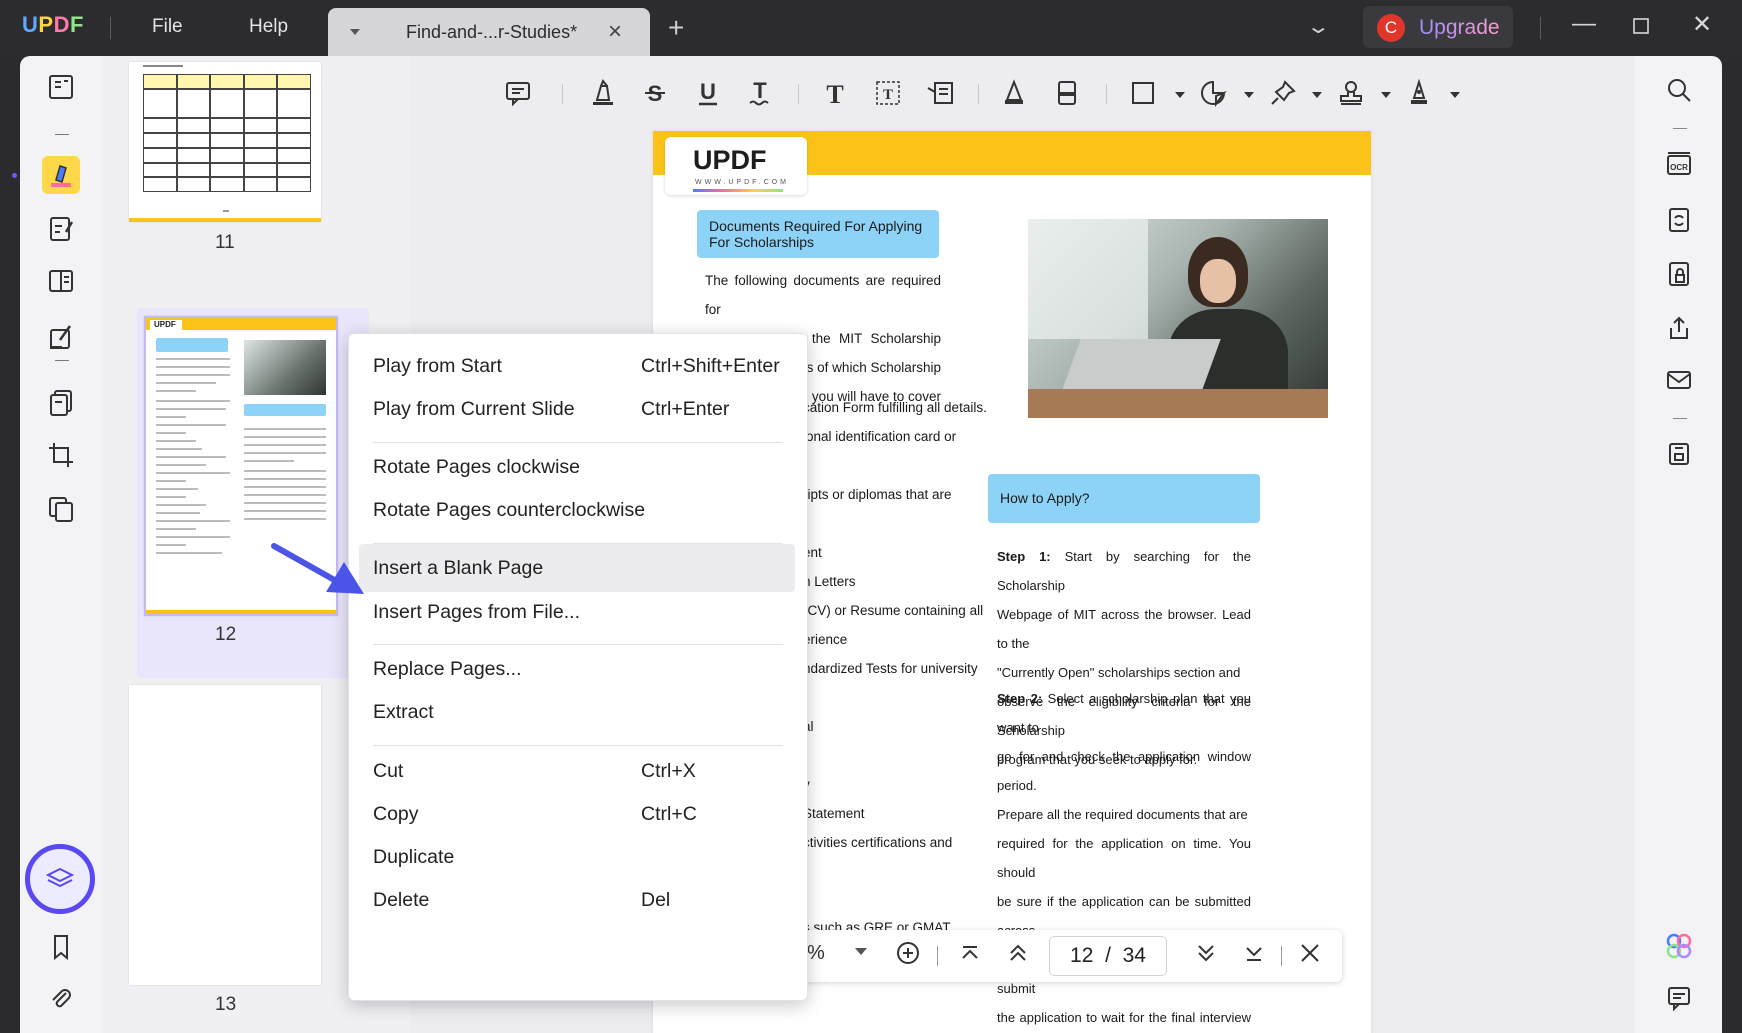  Describe the element at coordinates (167, 27) in the screenshot. I see `menu-file: File` at that location.